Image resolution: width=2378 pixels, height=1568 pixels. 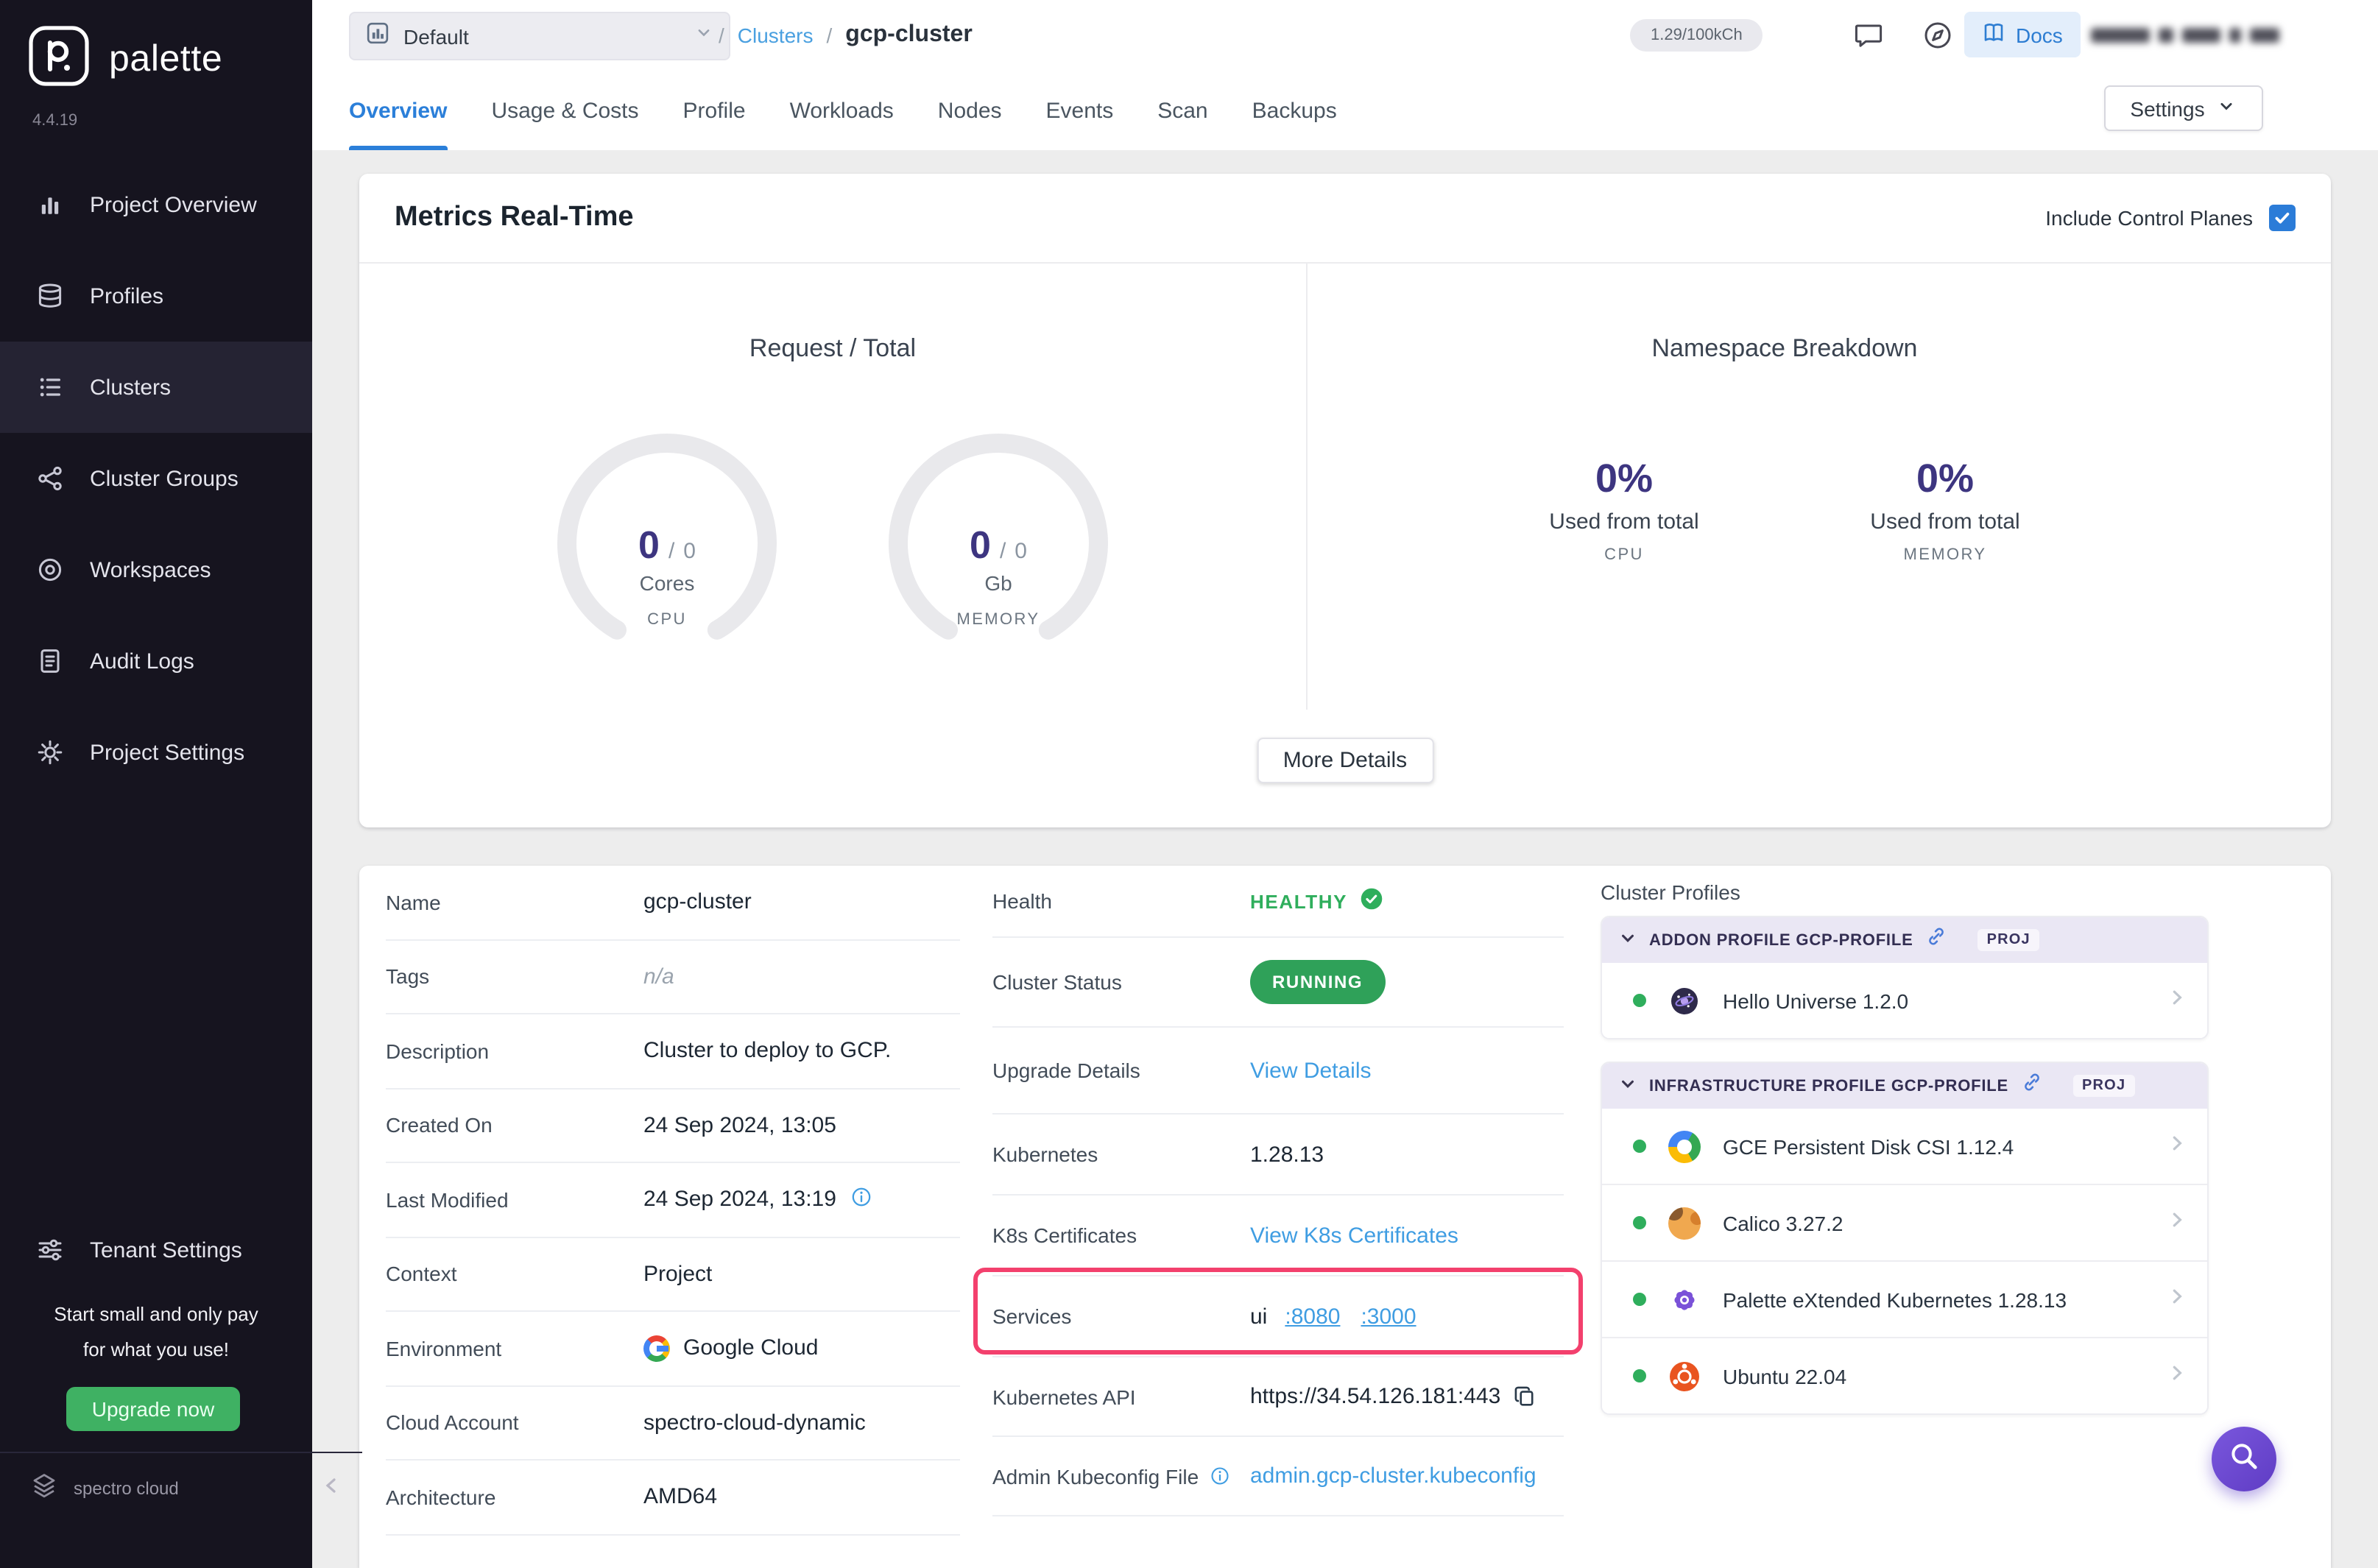 What do you see at coordinates (2185, 35) in the screenshot?
I see `user-menu-redacted` at bounding box center [2185, 35].